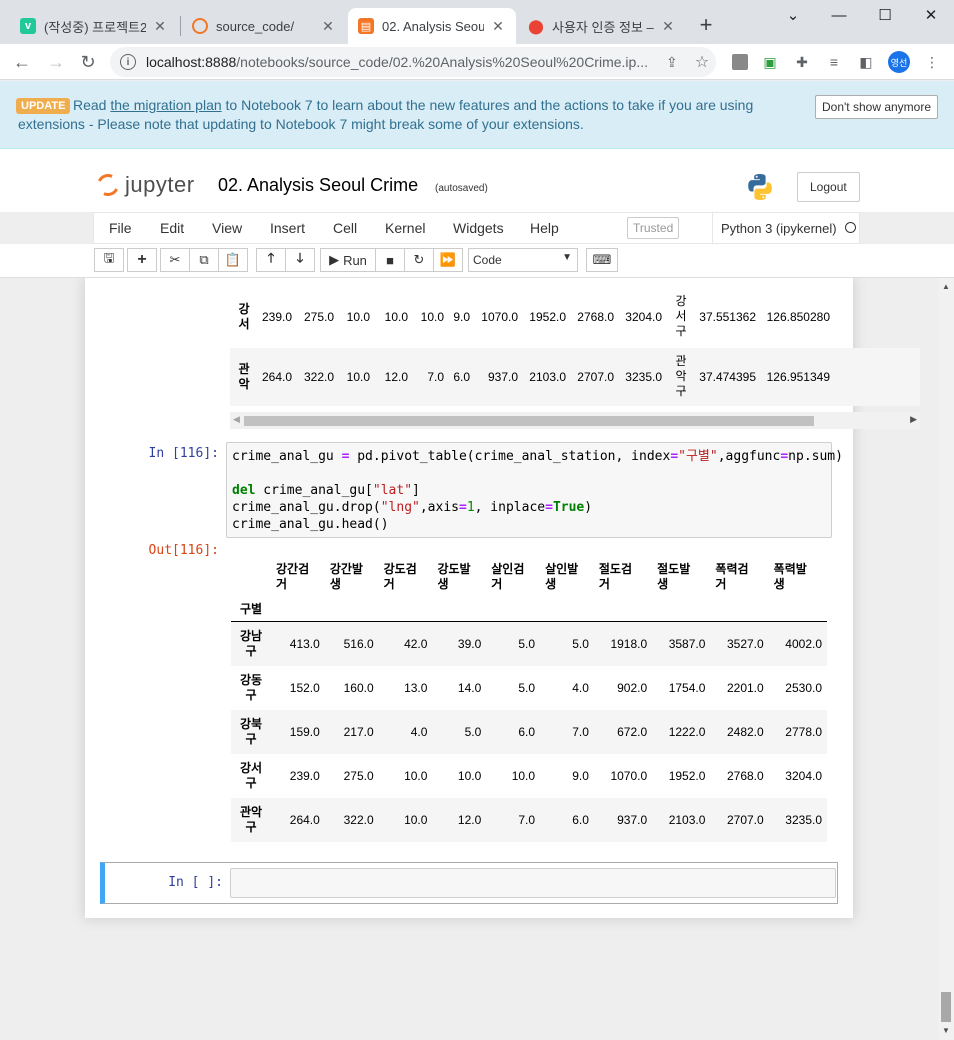 This screenshot has height=1040, width=954. I want to click on tab-title: 02. Analysis Seoul, so click(433, 26).